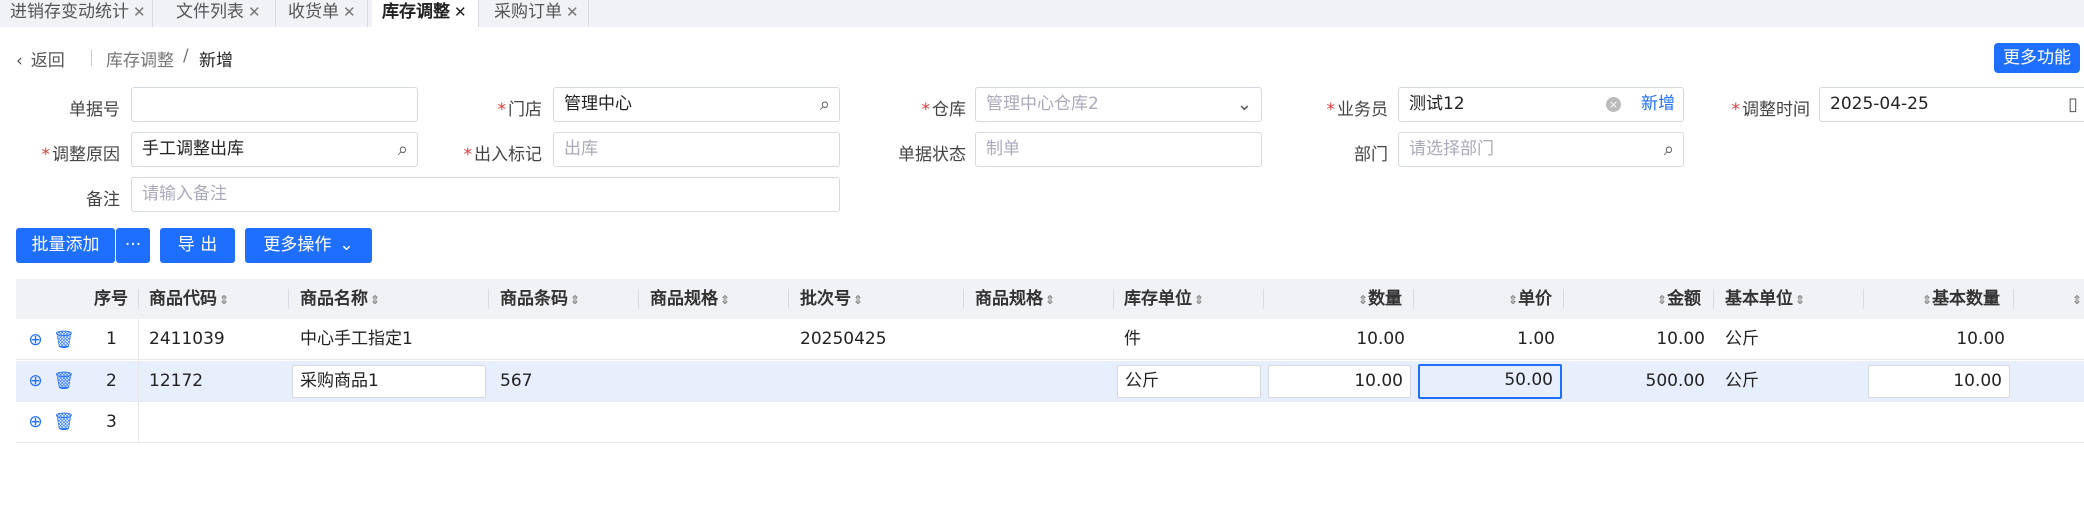 This screenshot has height=529, width=2084. I want to click on adjust-time-field: 2025-04-25 ▯, so click(1951, 104).